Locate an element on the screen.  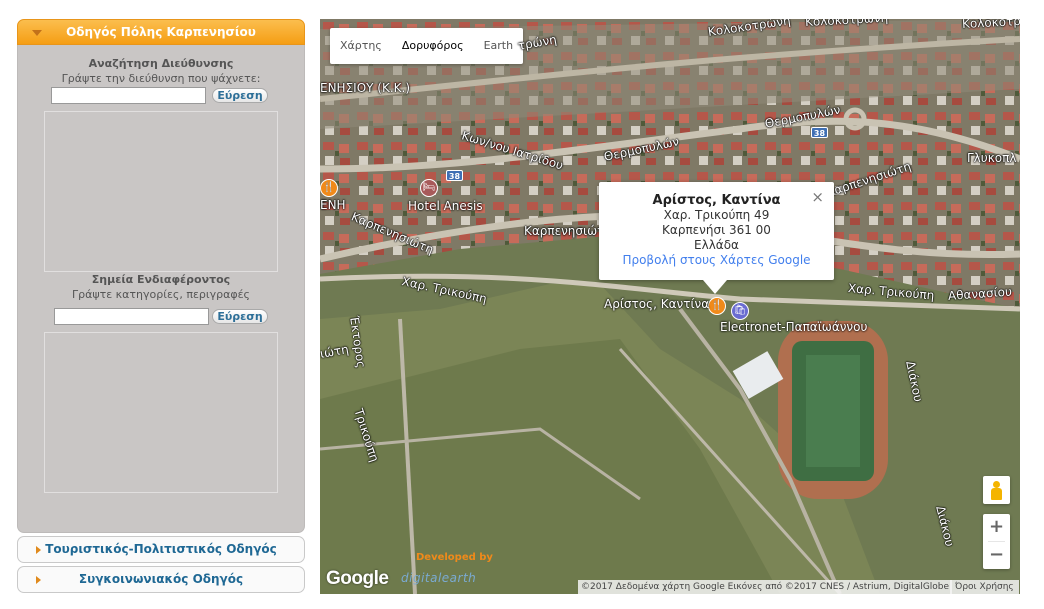
info-window-title: Αρίστος, Καντίνα is located at coordinates (716, 200).